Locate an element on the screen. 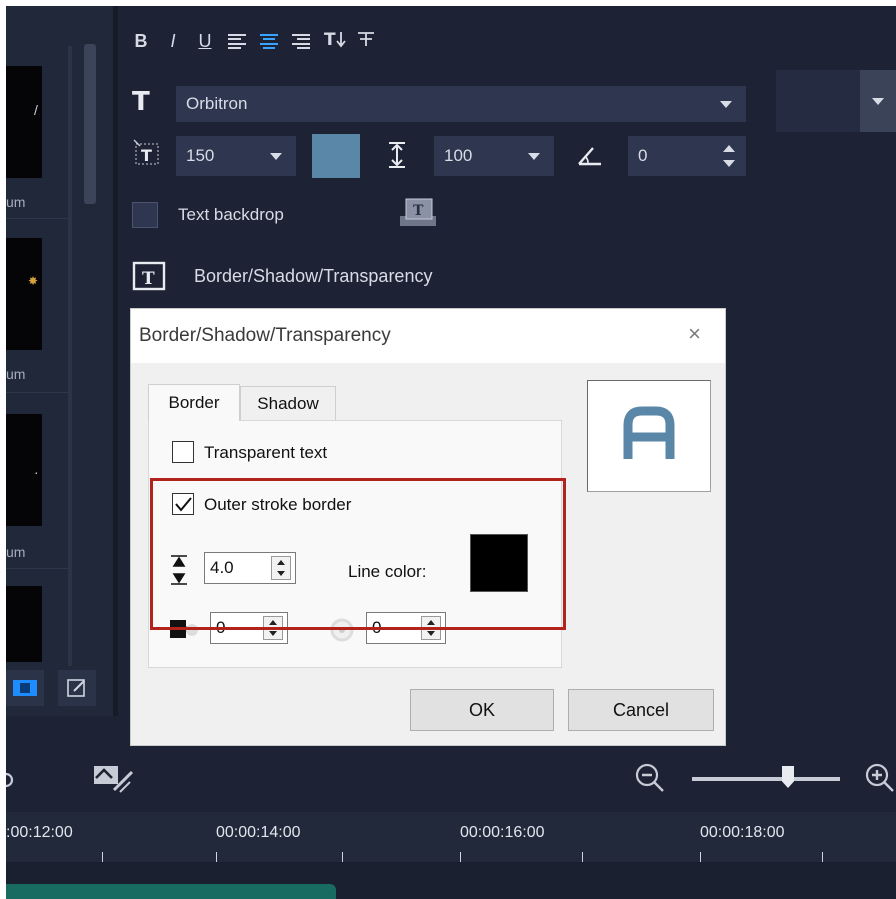 The height and width of the screenshot is (899, 896). border-shadow-label: Border/Shadow/Transparency is located at coordinates (313, 276).